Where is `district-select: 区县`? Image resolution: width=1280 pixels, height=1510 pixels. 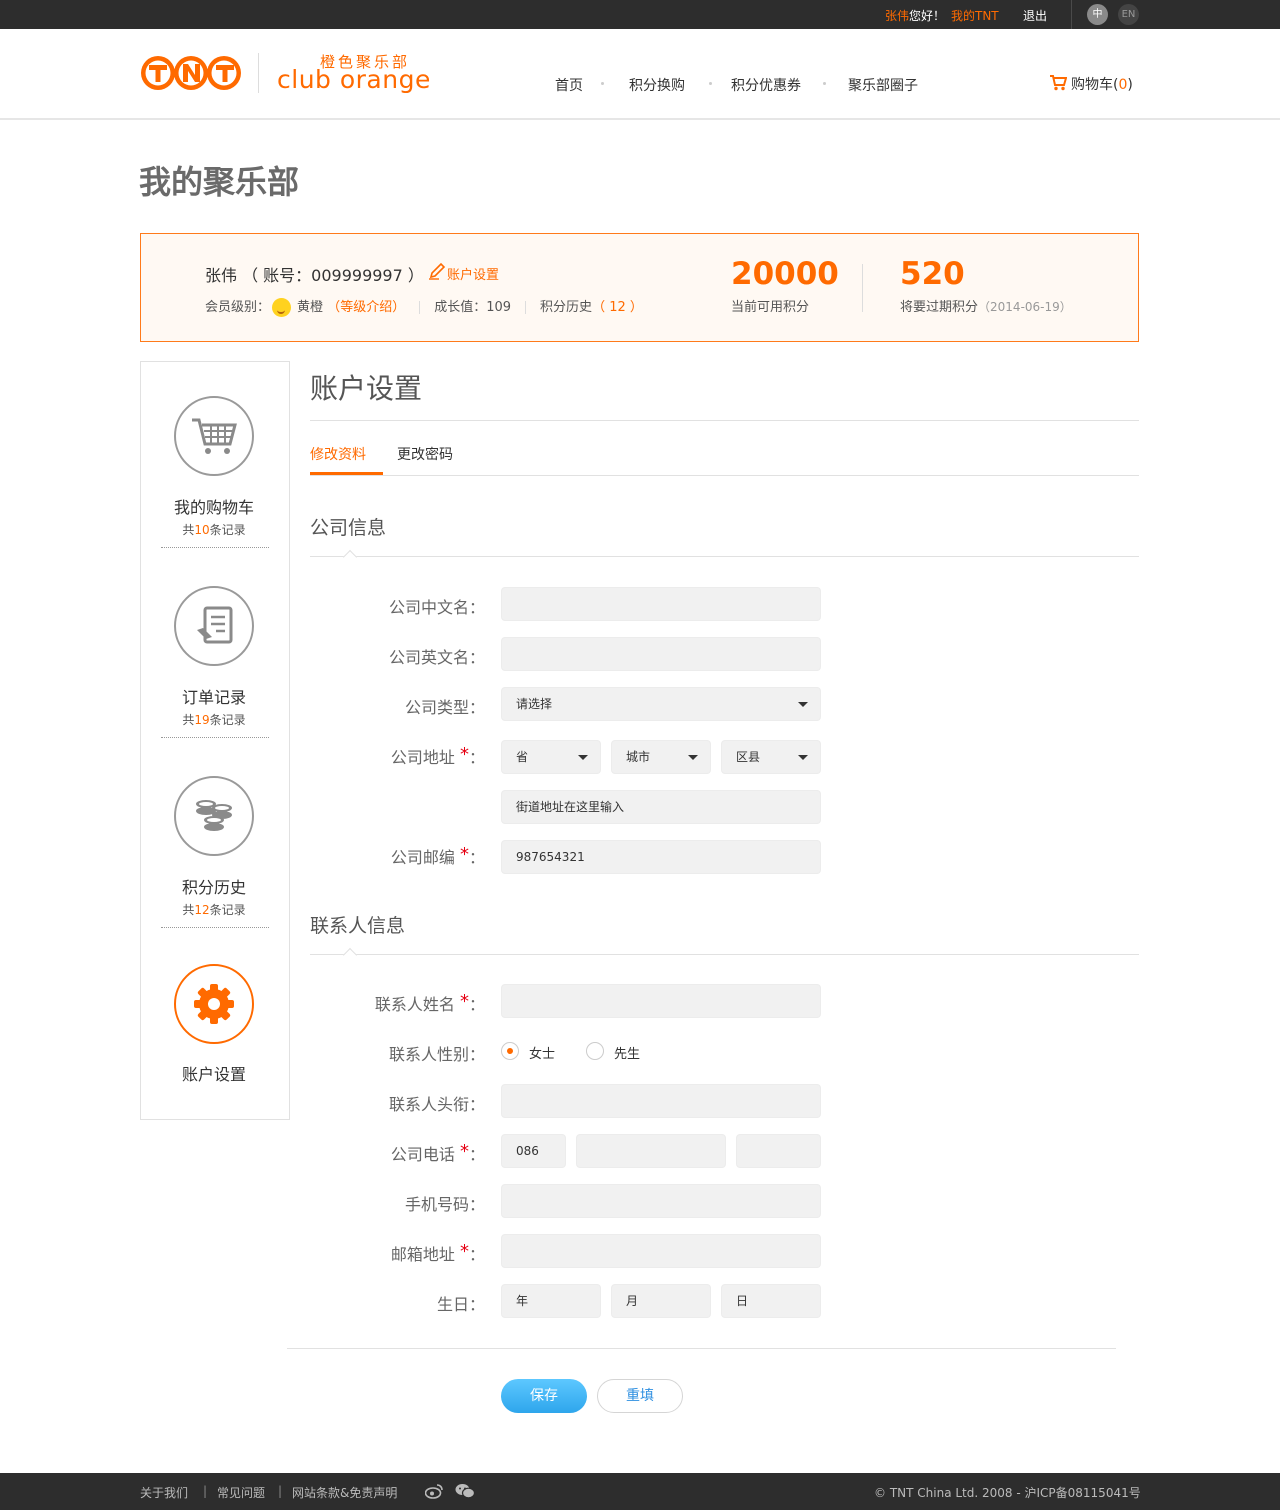 district-select: 区县 is located at coordinates (771, 757).